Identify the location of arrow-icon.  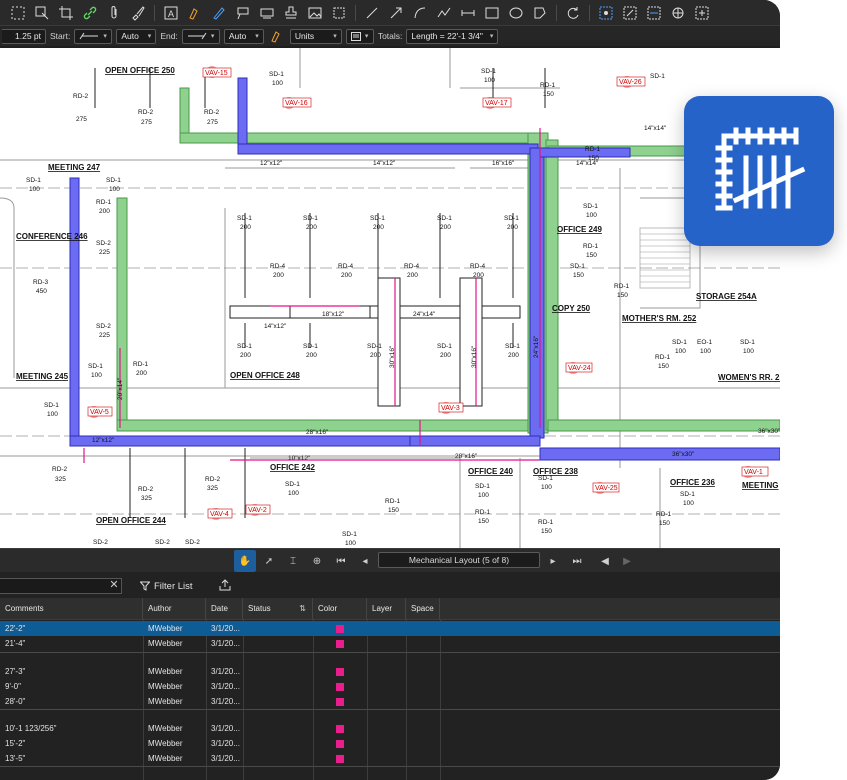
(396, 13).